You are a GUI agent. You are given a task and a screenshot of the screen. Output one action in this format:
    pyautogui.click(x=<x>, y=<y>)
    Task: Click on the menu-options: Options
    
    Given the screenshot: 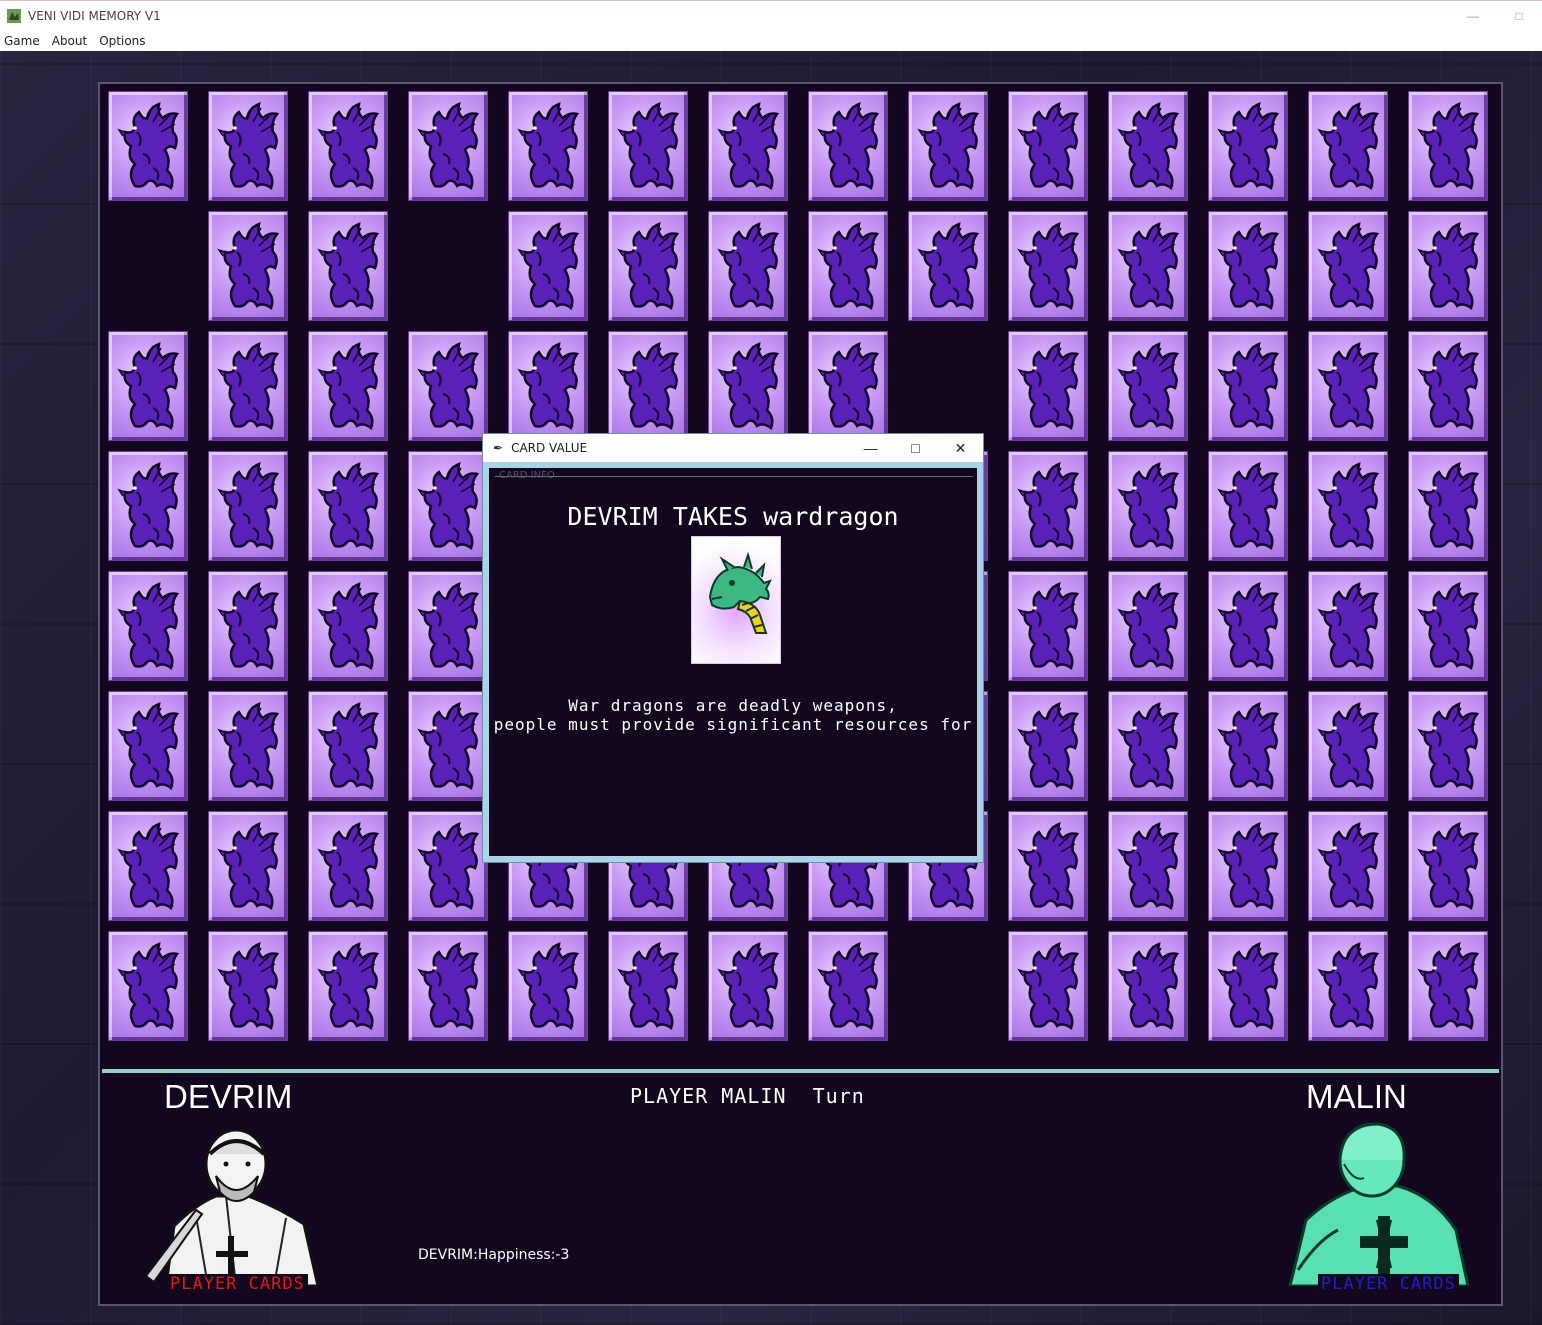 What is the action you would take?
    pyautogui.click(x=122, y=41)
    